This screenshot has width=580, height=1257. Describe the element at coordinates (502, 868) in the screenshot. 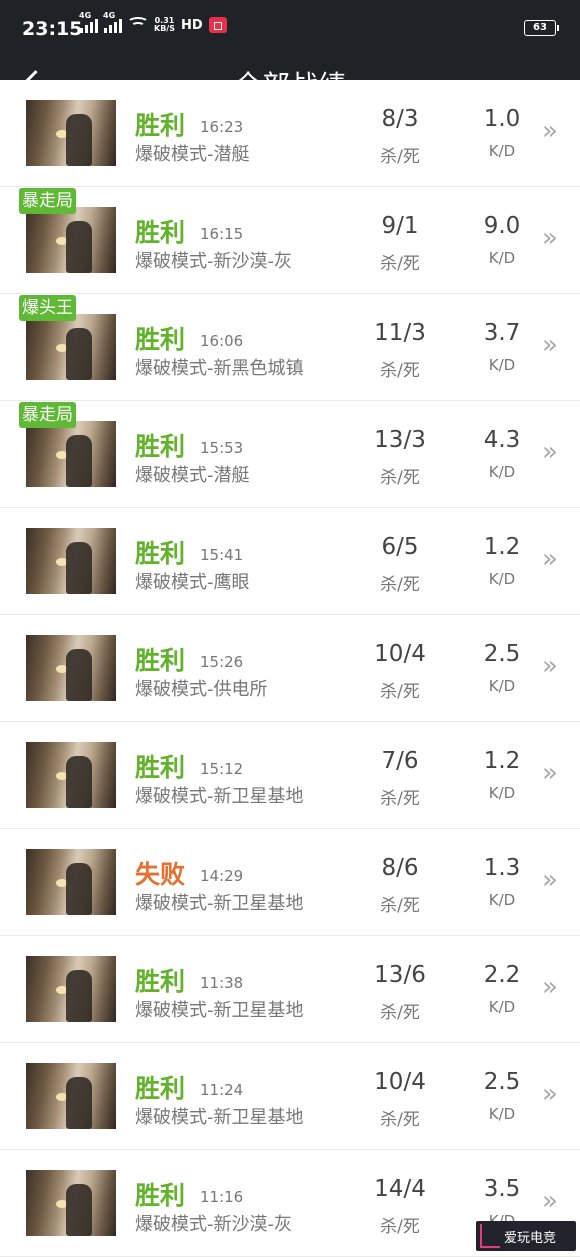

I see `kd-ratio-value: 1.3` at that location.